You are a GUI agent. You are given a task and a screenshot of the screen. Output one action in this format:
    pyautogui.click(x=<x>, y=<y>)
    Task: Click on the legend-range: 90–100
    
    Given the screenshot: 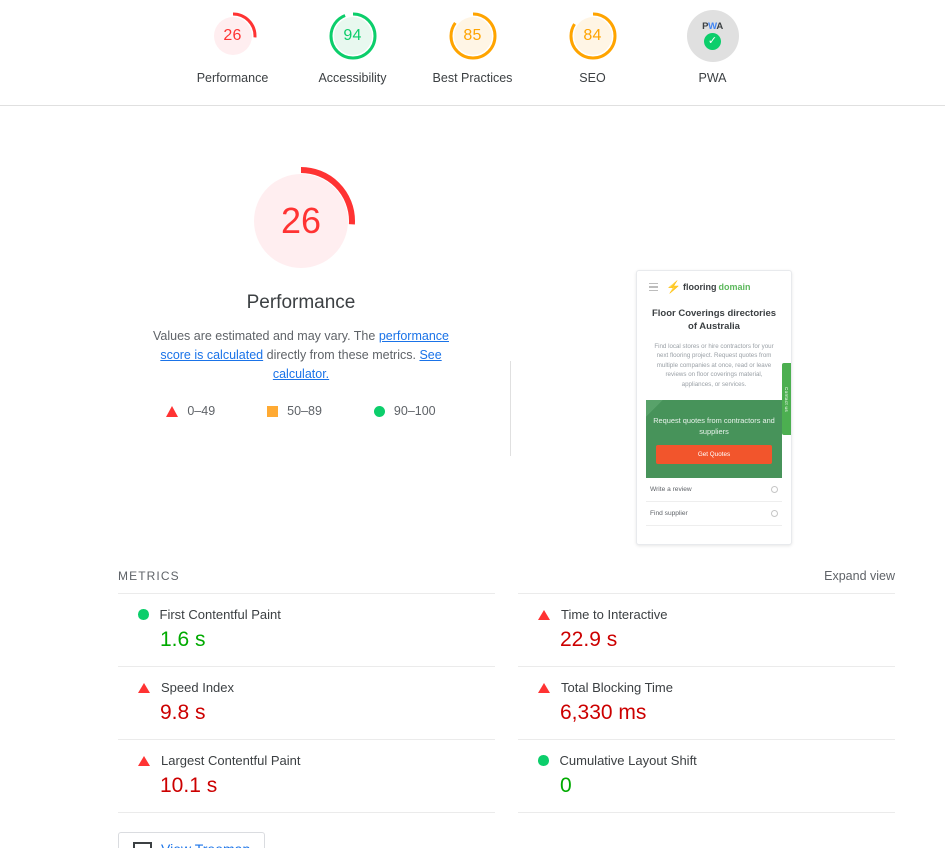 What is the action you would take?
    pyautogui.click(x=414, y=411)
    